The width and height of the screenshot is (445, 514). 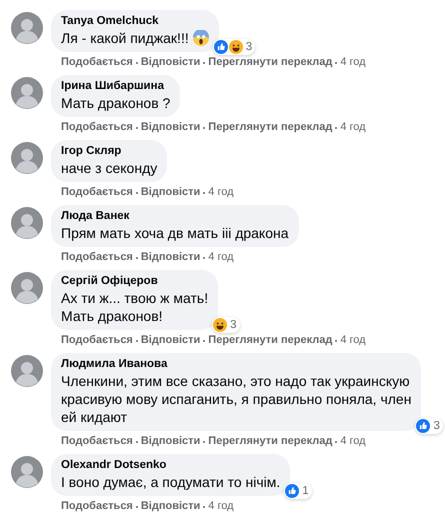 I want to click on reaction-count: 1, so click(x=305, y=491).